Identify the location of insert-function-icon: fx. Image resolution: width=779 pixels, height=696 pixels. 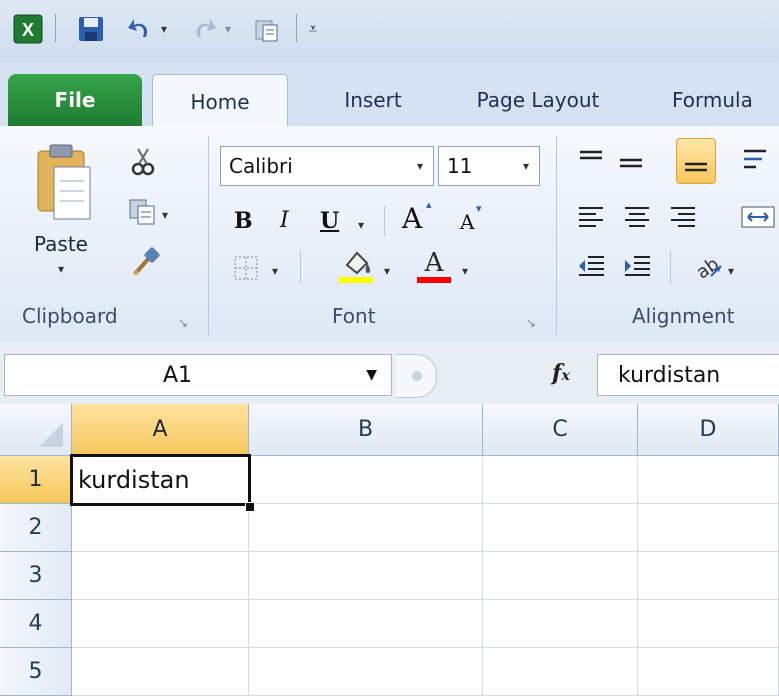
(561, 373).